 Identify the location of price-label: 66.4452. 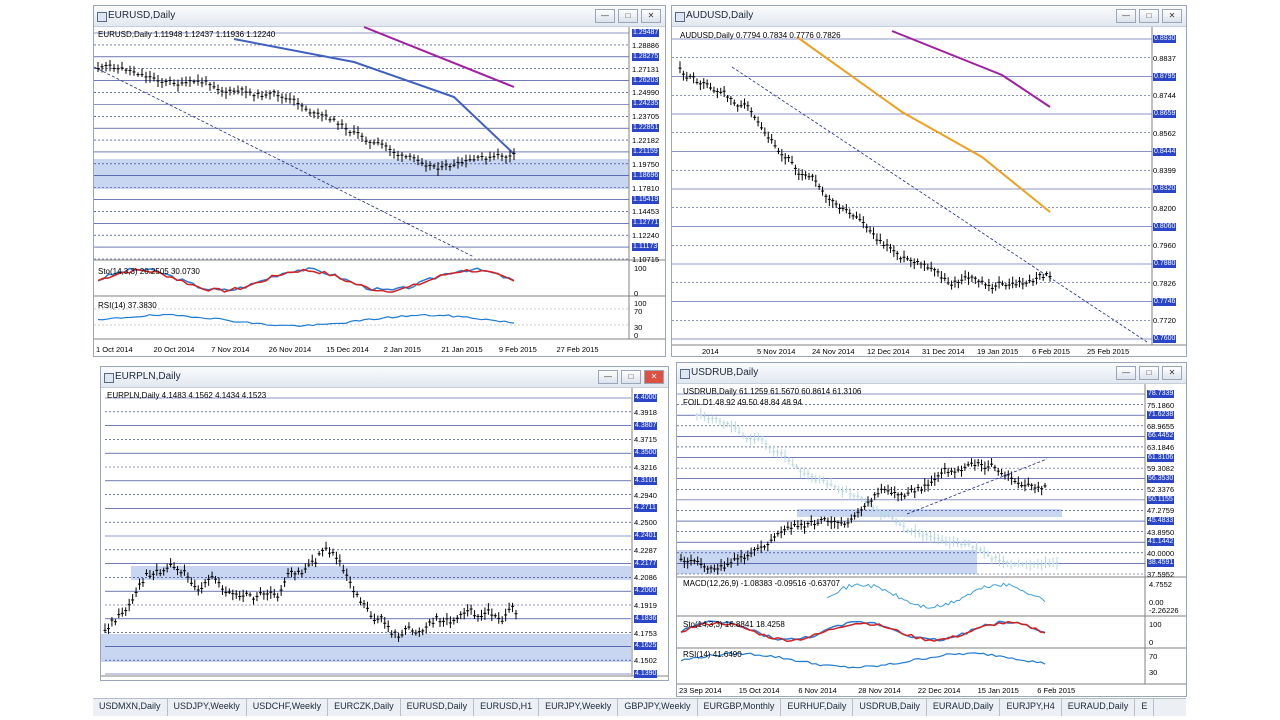
(1161, 436).